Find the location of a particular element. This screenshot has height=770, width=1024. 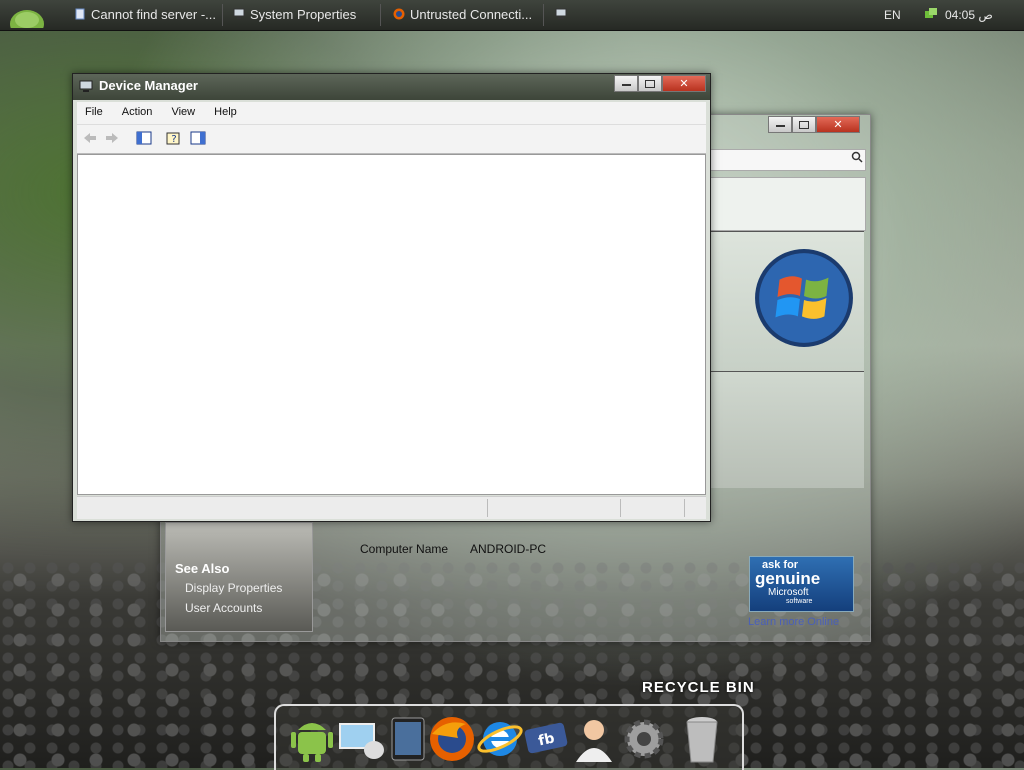

windows-logo-icon is located at coordinates (804, 298).